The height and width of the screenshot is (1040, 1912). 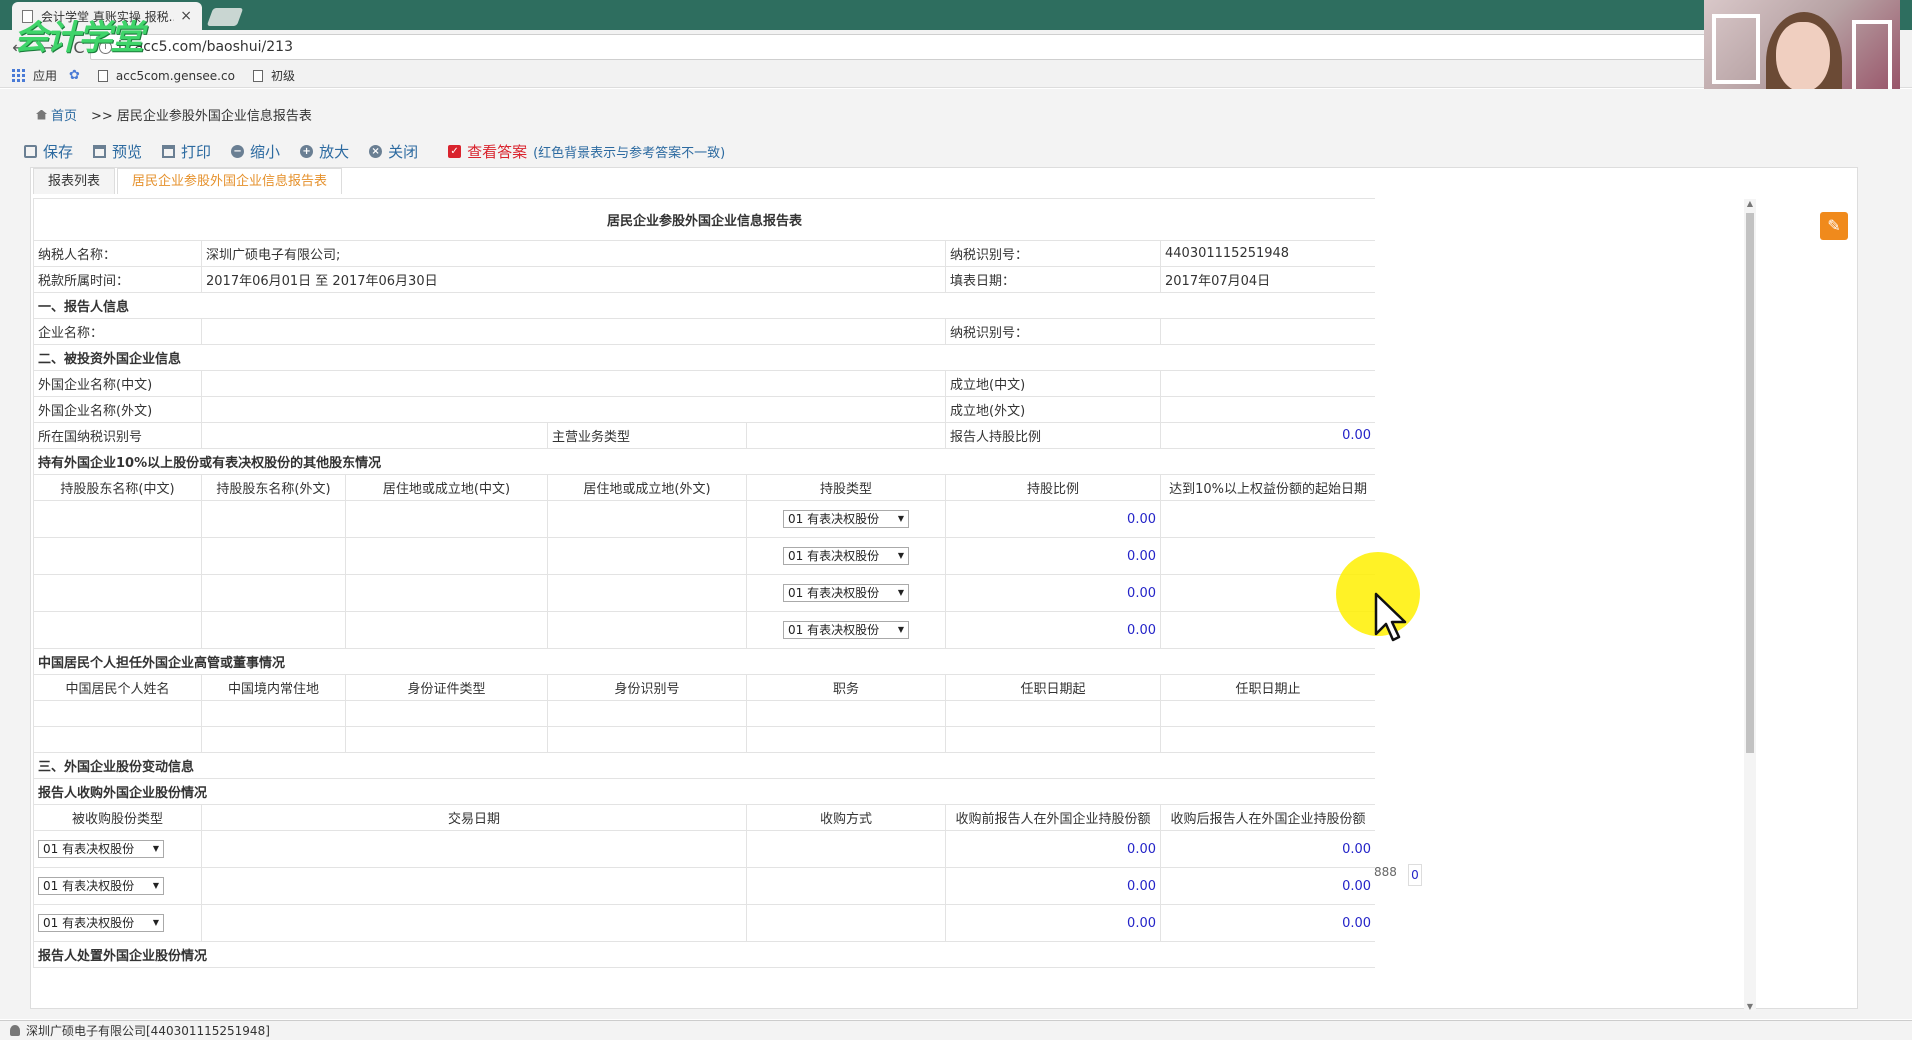 I want to click on preview-label: 预览, so click(x=127, y=152).